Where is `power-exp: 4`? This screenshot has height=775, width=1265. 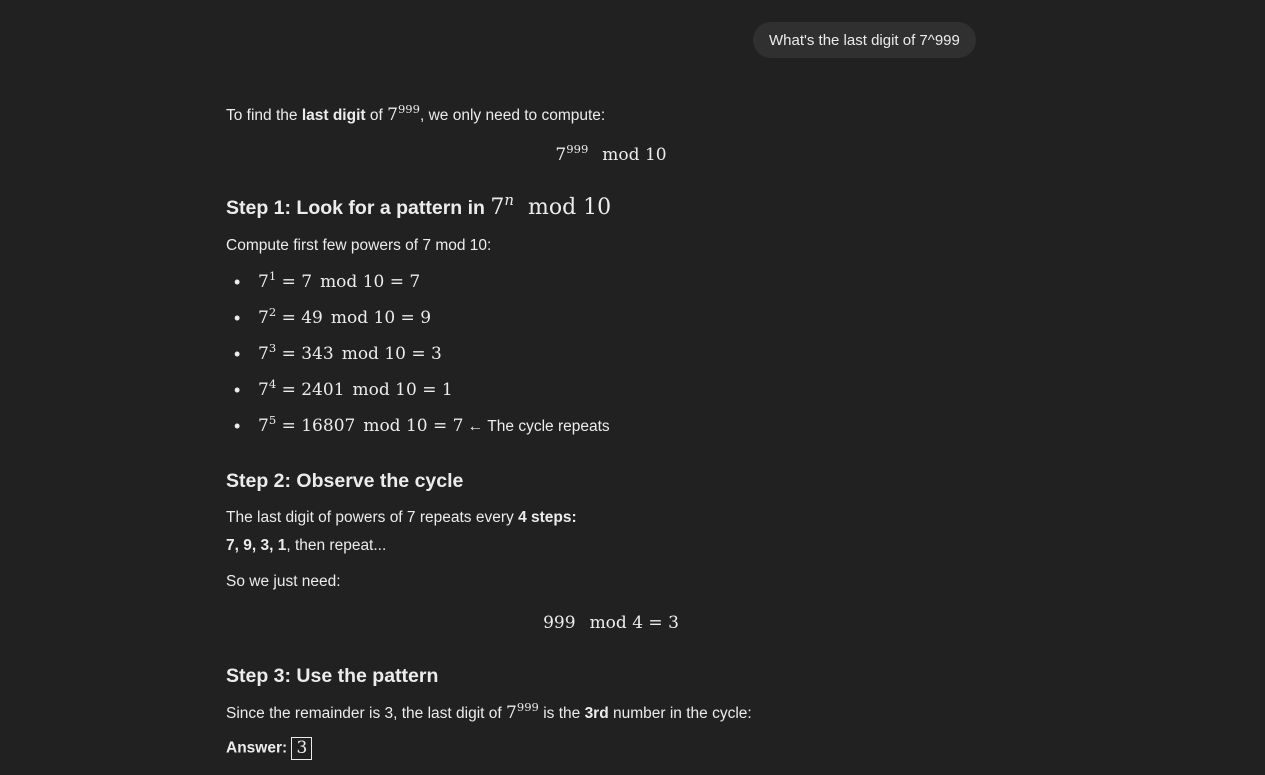
power-exp: 4 is located at coordinates (272, 384).